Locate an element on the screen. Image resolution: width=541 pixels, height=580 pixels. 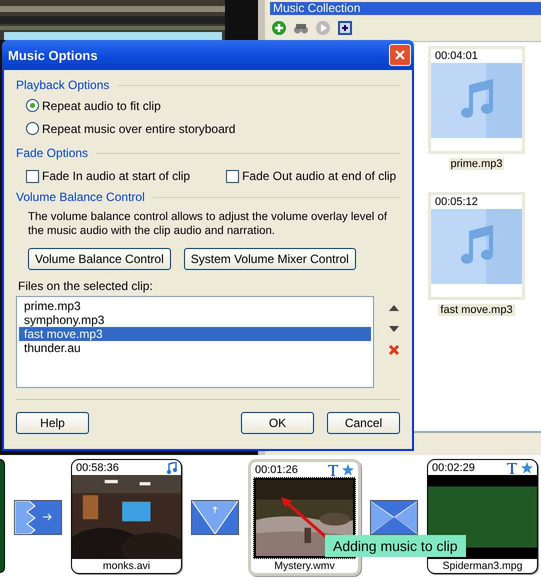
section-heading: Volume Balance Control is located at coordinates (80, 197).